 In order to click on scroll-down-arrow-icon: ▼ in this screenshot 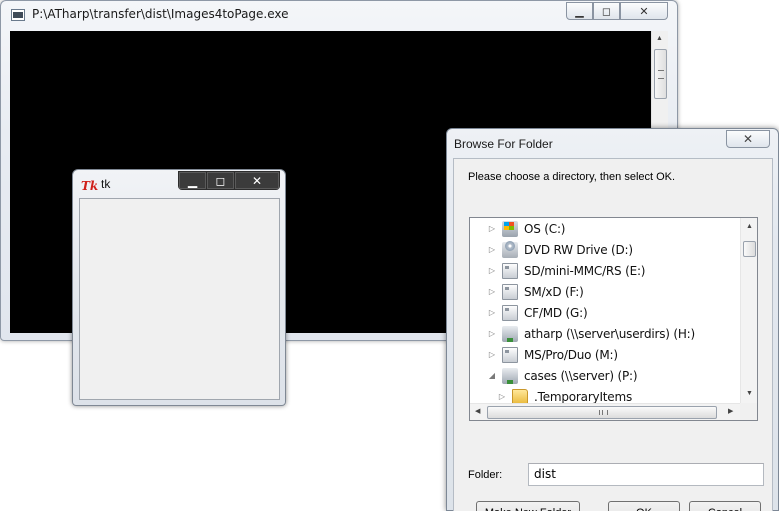, I will do `click(749, 393)`.